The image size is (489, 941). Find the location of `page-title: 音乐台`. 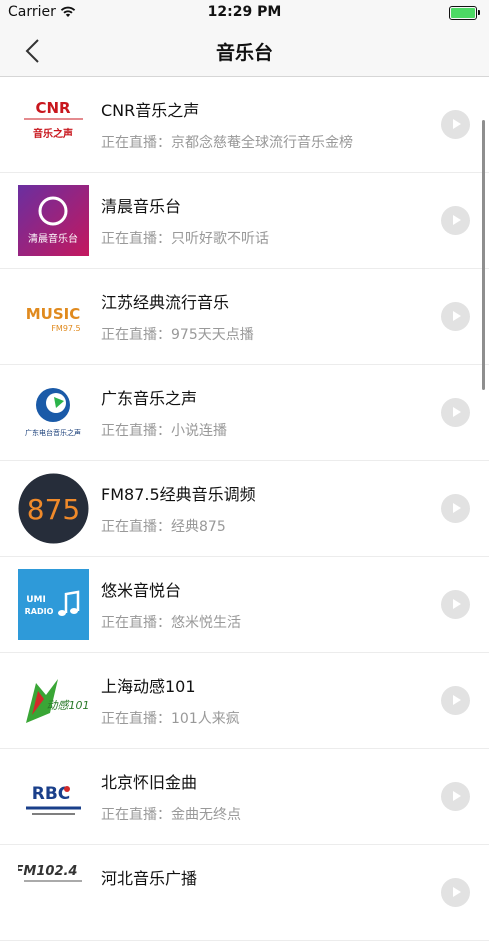

page-title: 音乐台 is located at coordinates (244, 53).